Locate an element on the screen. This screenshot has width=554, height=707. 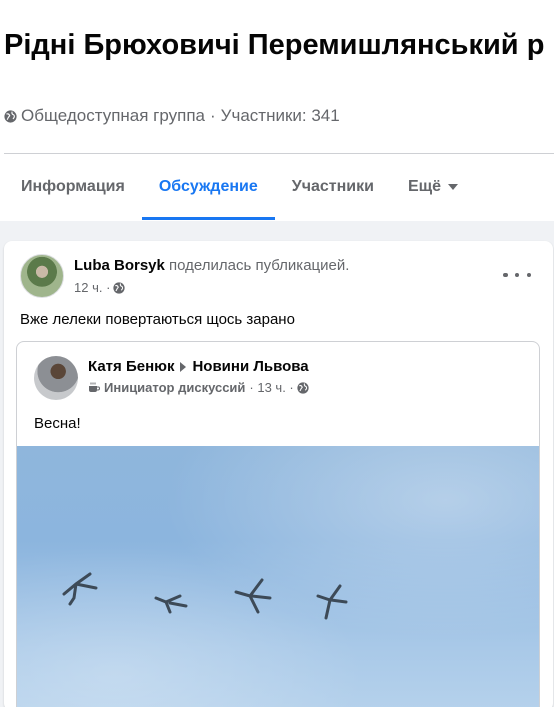
tab-more-label: Ещё is located at coordinates (424, 186).